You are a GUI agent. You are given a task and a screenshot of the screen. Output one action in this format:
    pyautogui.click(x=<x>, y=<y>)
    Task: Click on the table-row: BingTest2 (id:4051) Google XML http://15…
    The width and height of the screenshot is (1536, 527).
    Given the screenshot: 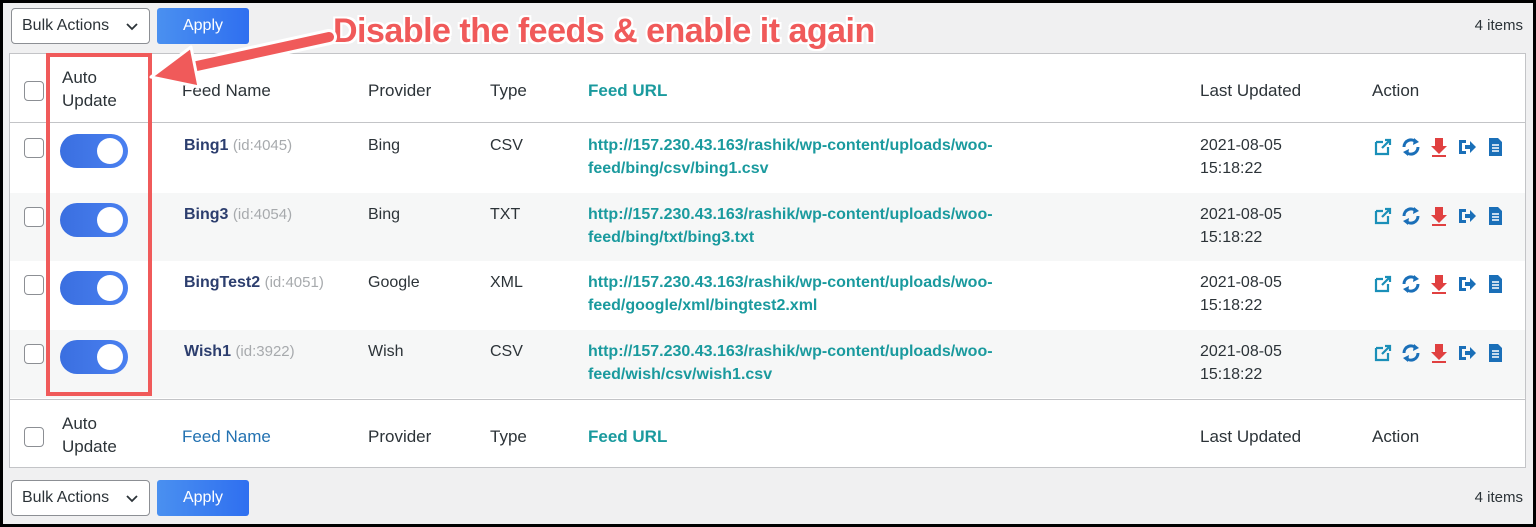 What is the action you would take?
    pyautogui.click(x=767, y=295)
    